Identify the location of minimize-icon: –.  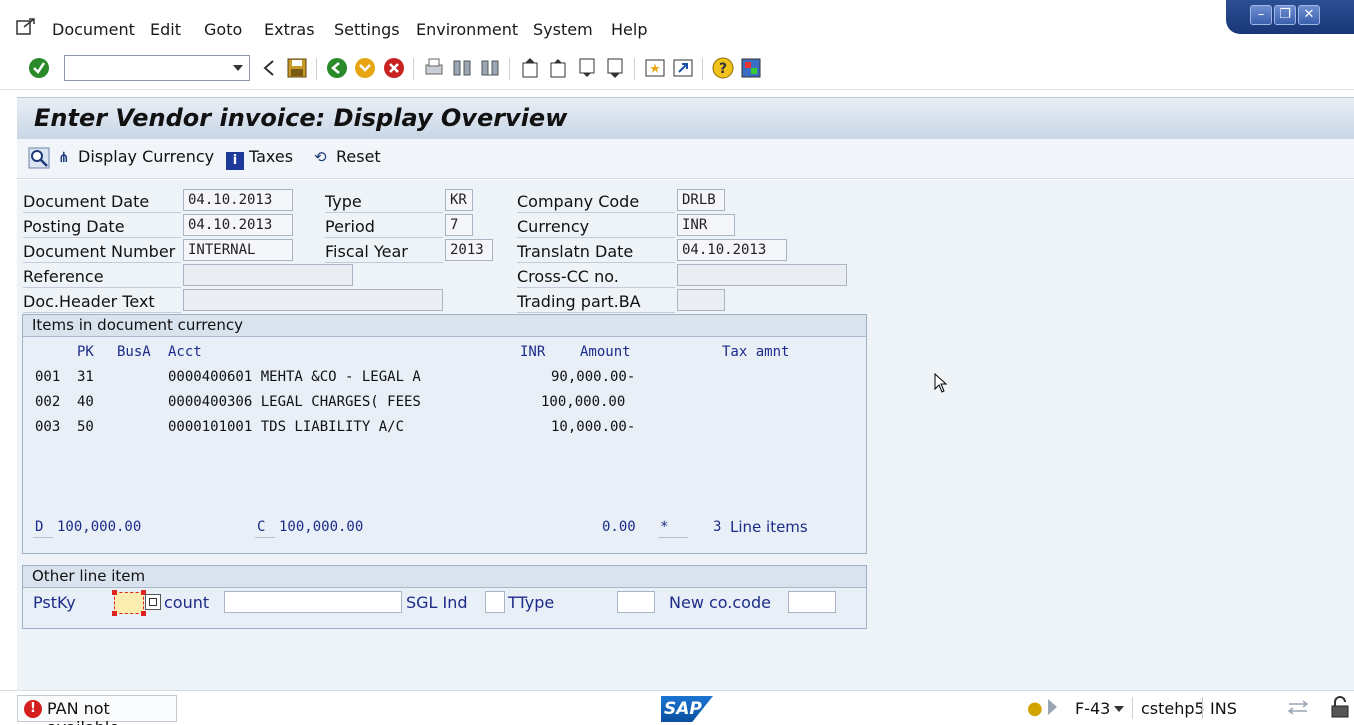
(1261, 15).